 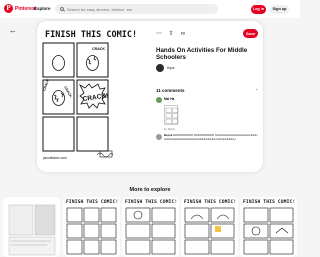 I want to click on comic-footer-site: jaconfwlonn.com, so click(x=54, y=158).